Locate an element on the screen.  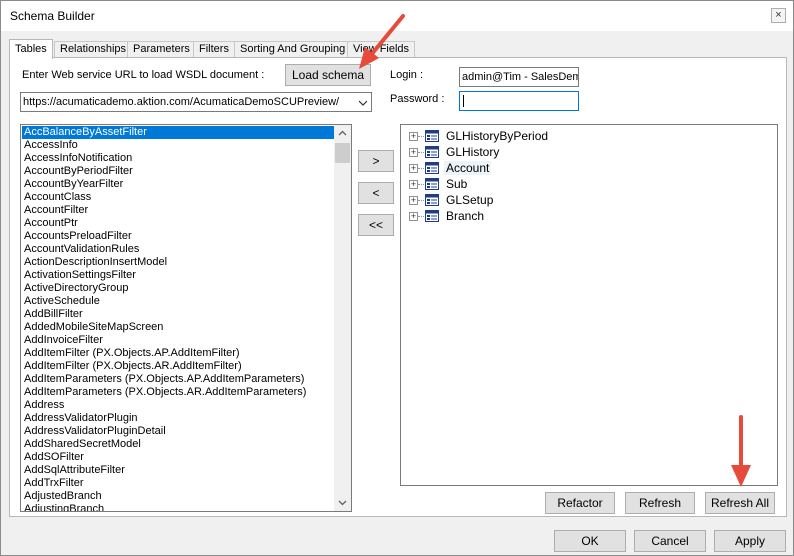
scrollbar-thumb is located at coordinates (342, 153).